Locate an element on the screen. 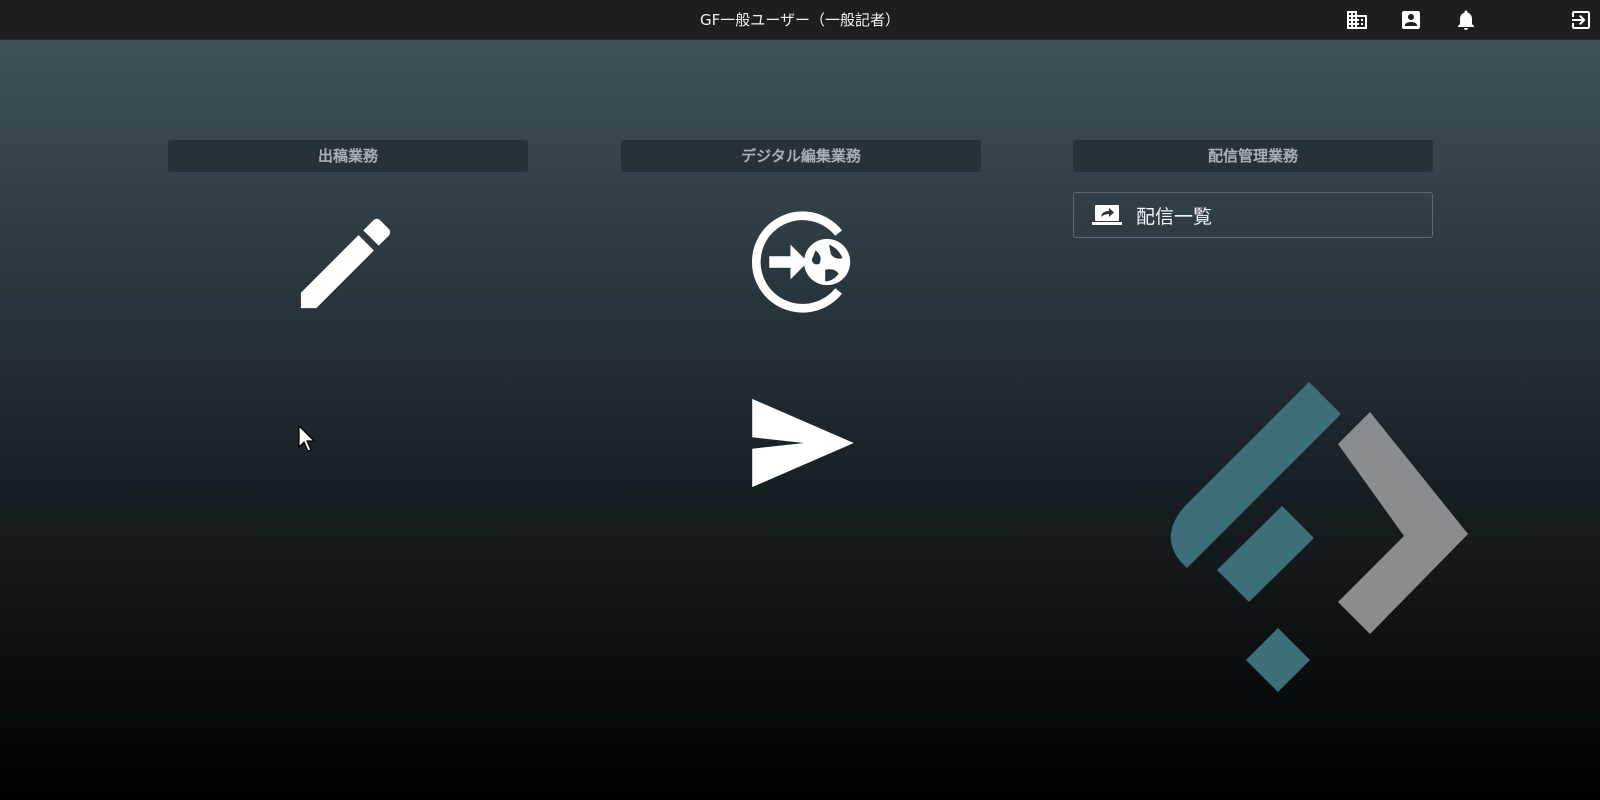 The image size is (1600, 800). column-submission: 出稿業務 is located at coordinates (348, 156).